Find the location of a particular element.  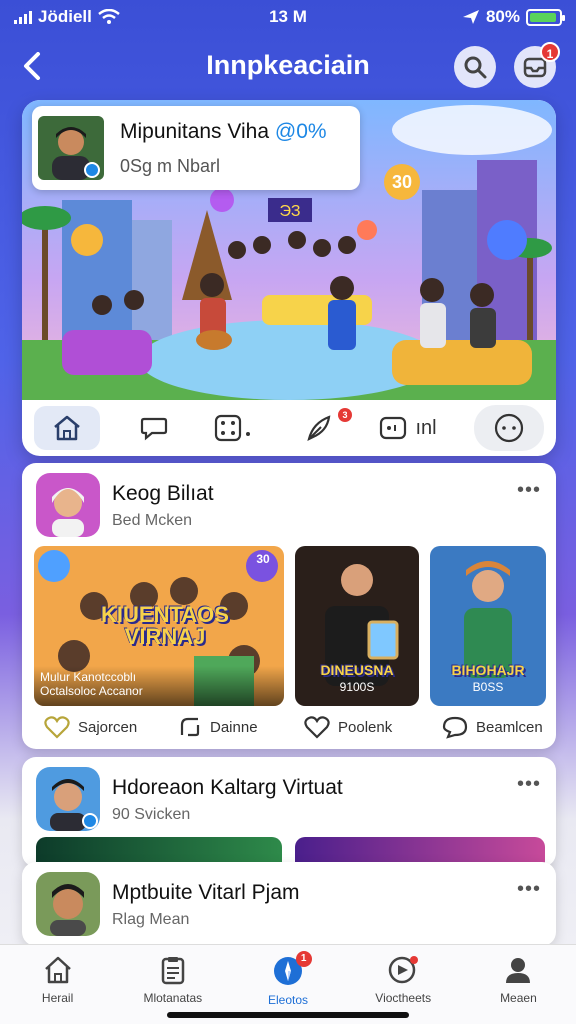

post-meta: Bed Mcken is located at coordinates (152, 520).